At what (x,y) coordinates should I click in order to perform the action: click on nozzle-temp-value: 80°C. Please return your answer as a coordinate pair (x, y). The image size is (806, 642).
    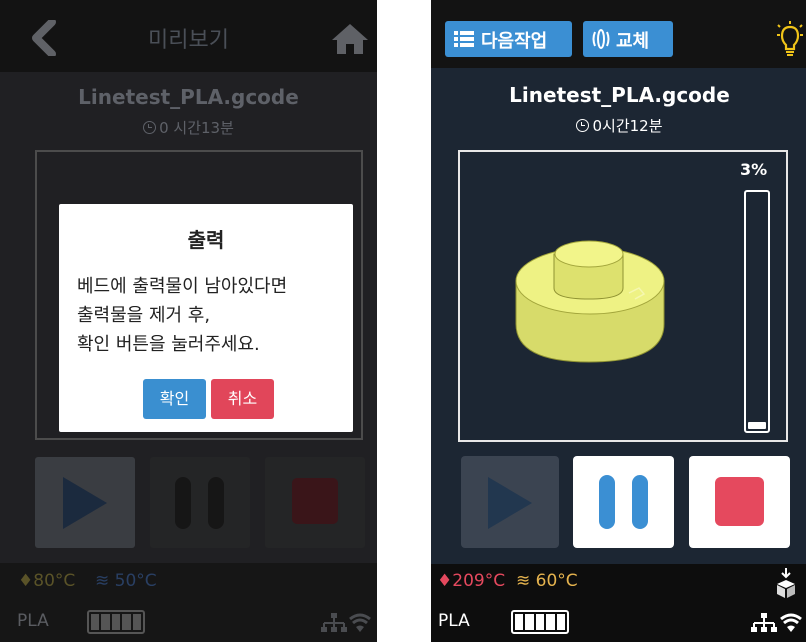
    Looking at the image, I should click on (54, 581).